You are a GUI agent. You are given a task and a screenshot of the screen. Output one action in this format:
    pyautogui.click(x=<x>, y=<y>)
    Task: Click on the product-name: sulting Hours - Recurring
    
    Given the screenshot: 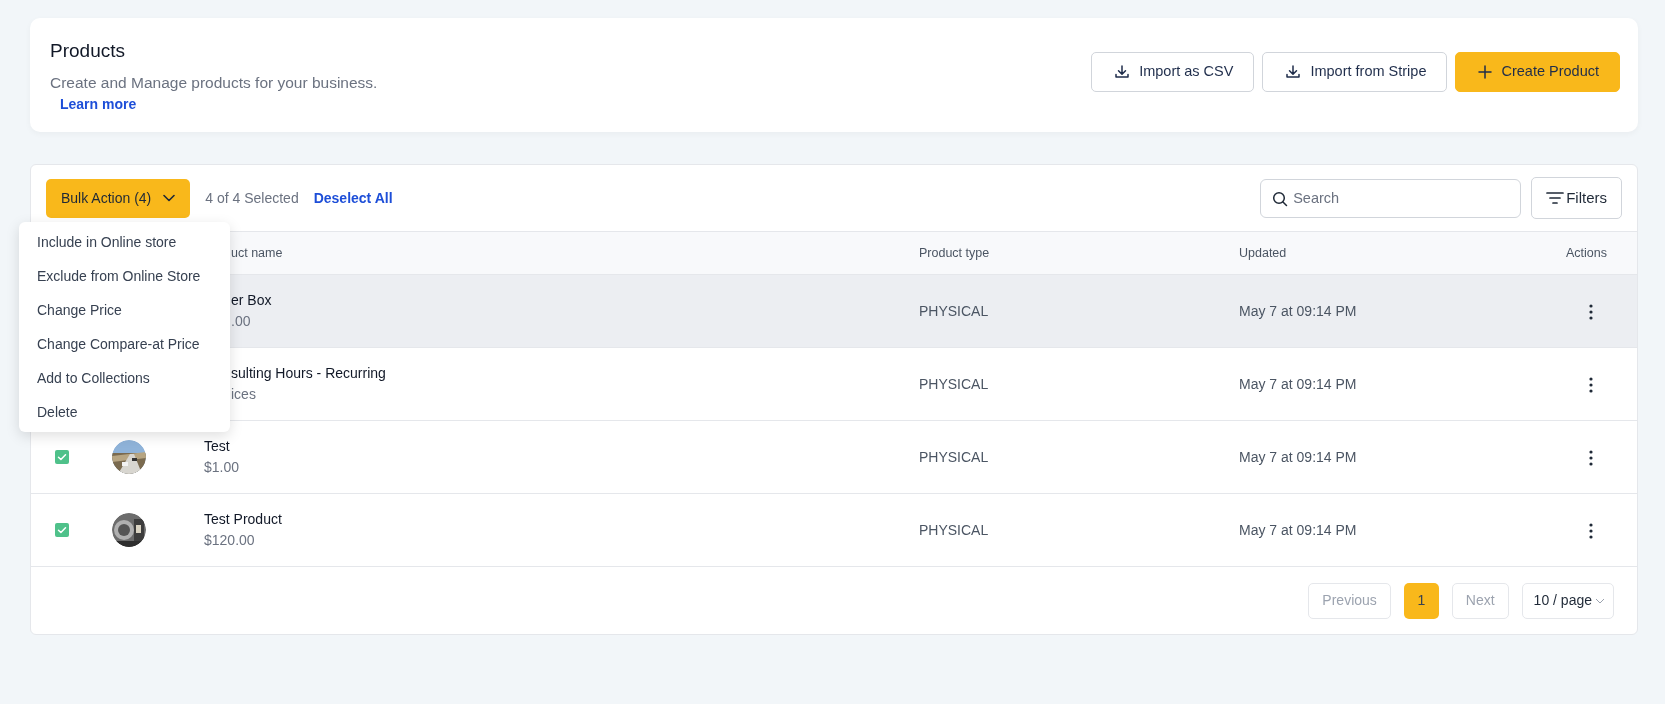 What is the action you would take?
    pyautogui.click(x=309, y=373)
    